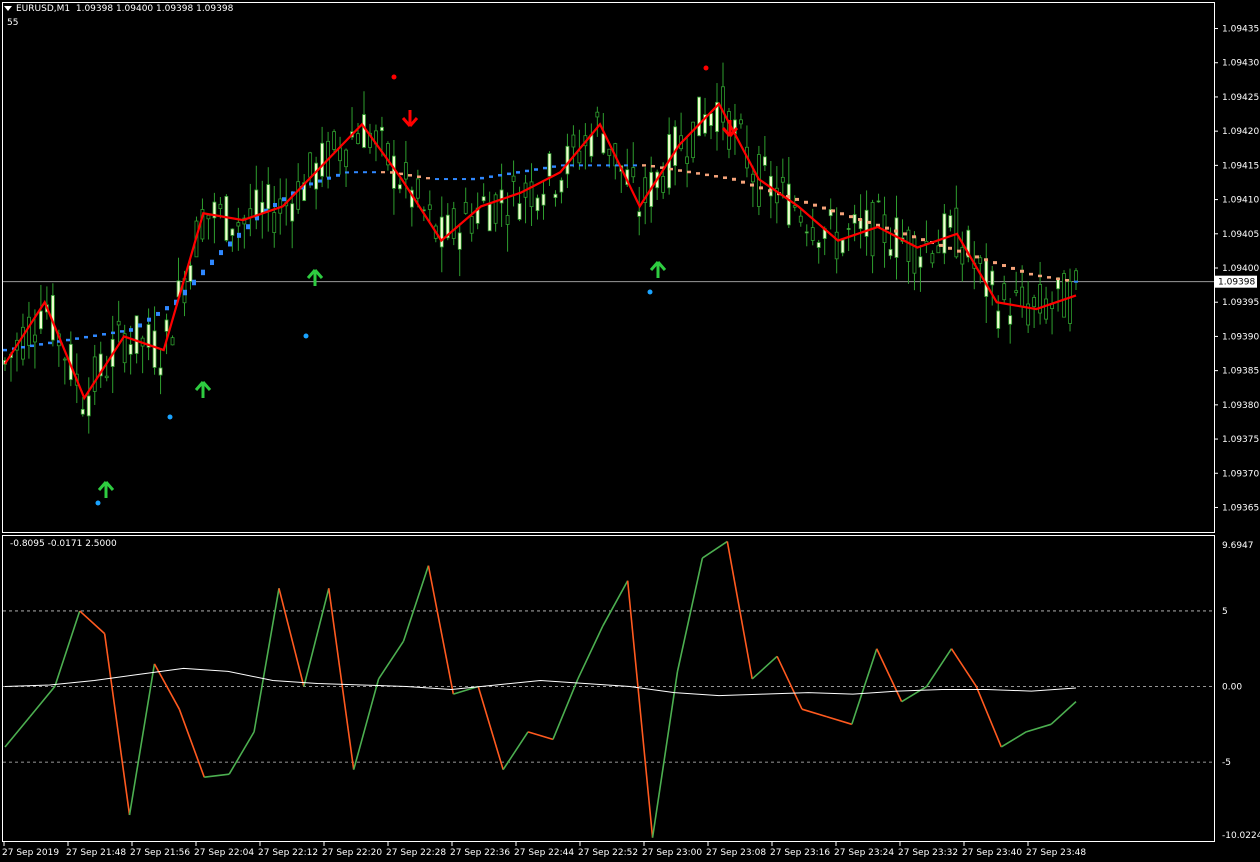 Image resolution: width=1260 pixels, height=862 pixels. I want to click on time-axis-label: 27 Sep 22:44, so click(544, 853).